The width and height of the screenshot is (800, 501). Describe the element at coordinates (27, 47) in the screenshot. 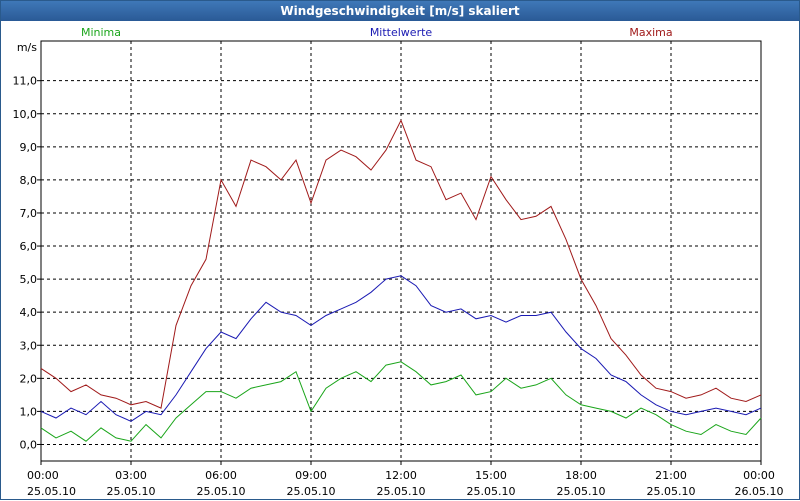

I see `y-axis-unit: m/s` at that location.